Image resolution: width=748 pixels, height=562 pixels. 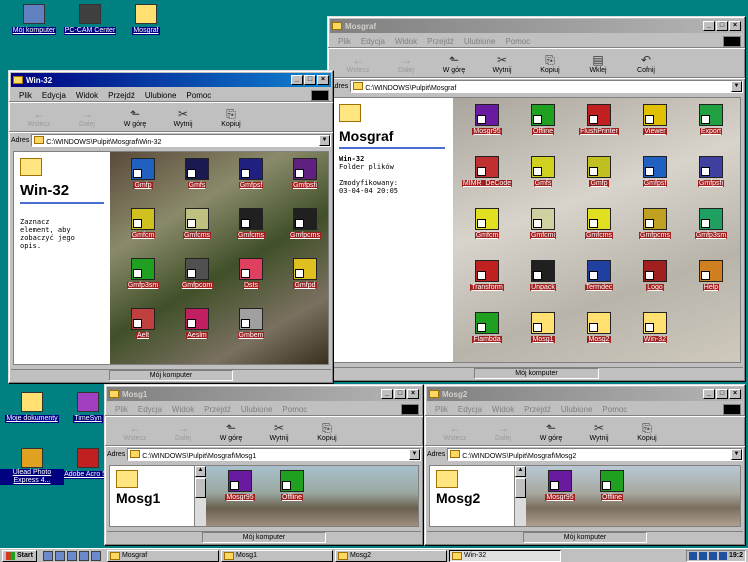 I want to click on title-bar: Mosg1 _ □ ×, so click(x=264, y=394).